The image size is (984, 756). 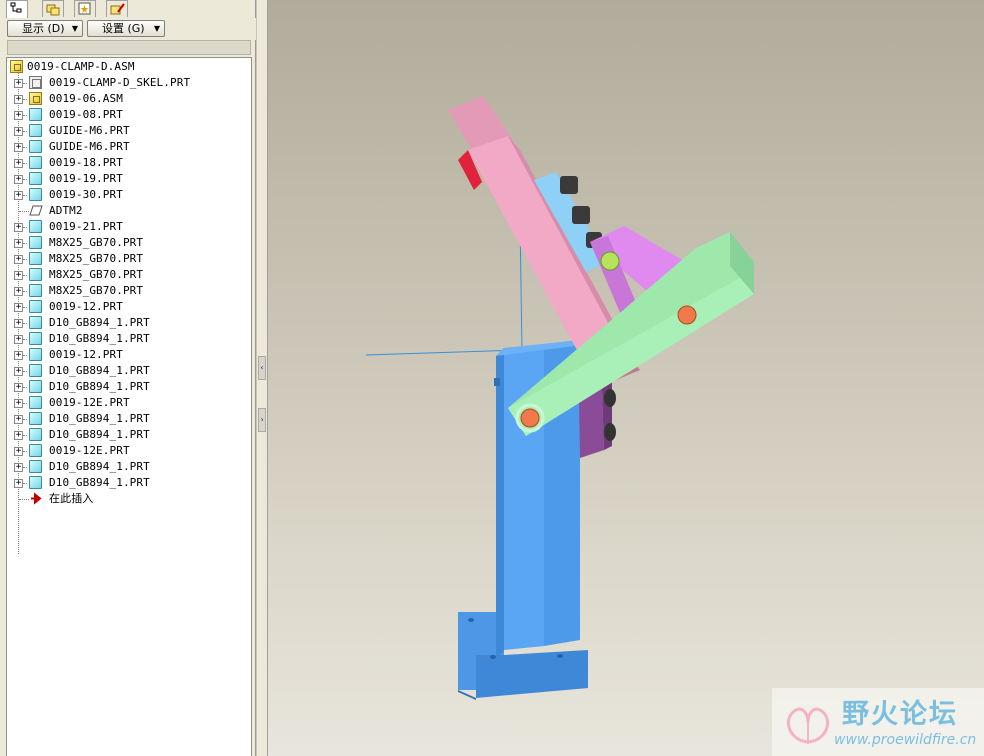 I want to click on navigator-tabs, so click(x=128, y=9).